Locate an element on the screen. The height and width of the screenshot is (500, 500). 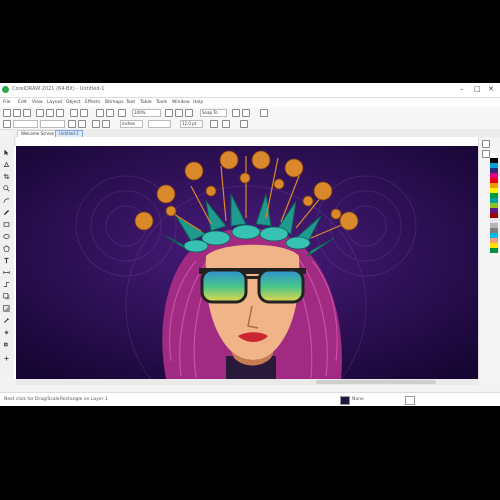
artistic-media-tool-icon is located at coordinates (6, 208).